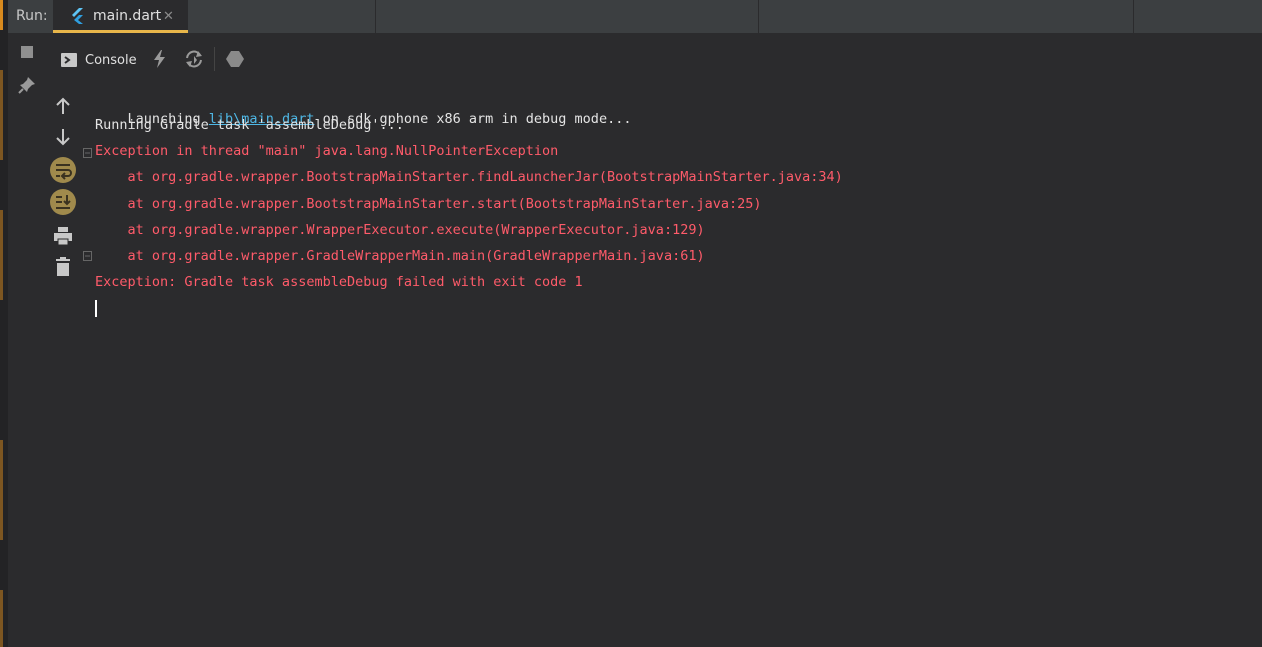  I want to click on devtools-icon, so click(235, 59).